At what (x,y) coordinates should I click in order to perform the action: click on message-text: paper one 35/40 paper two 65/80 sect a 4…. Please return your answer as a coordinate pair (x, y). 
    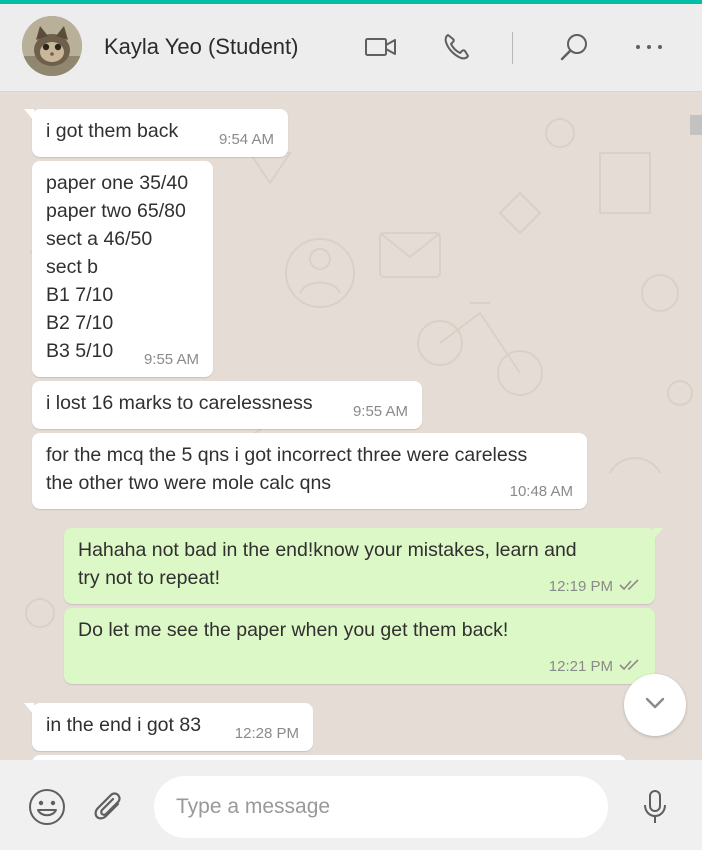
    Looking at the image, I should click on (117, 267).